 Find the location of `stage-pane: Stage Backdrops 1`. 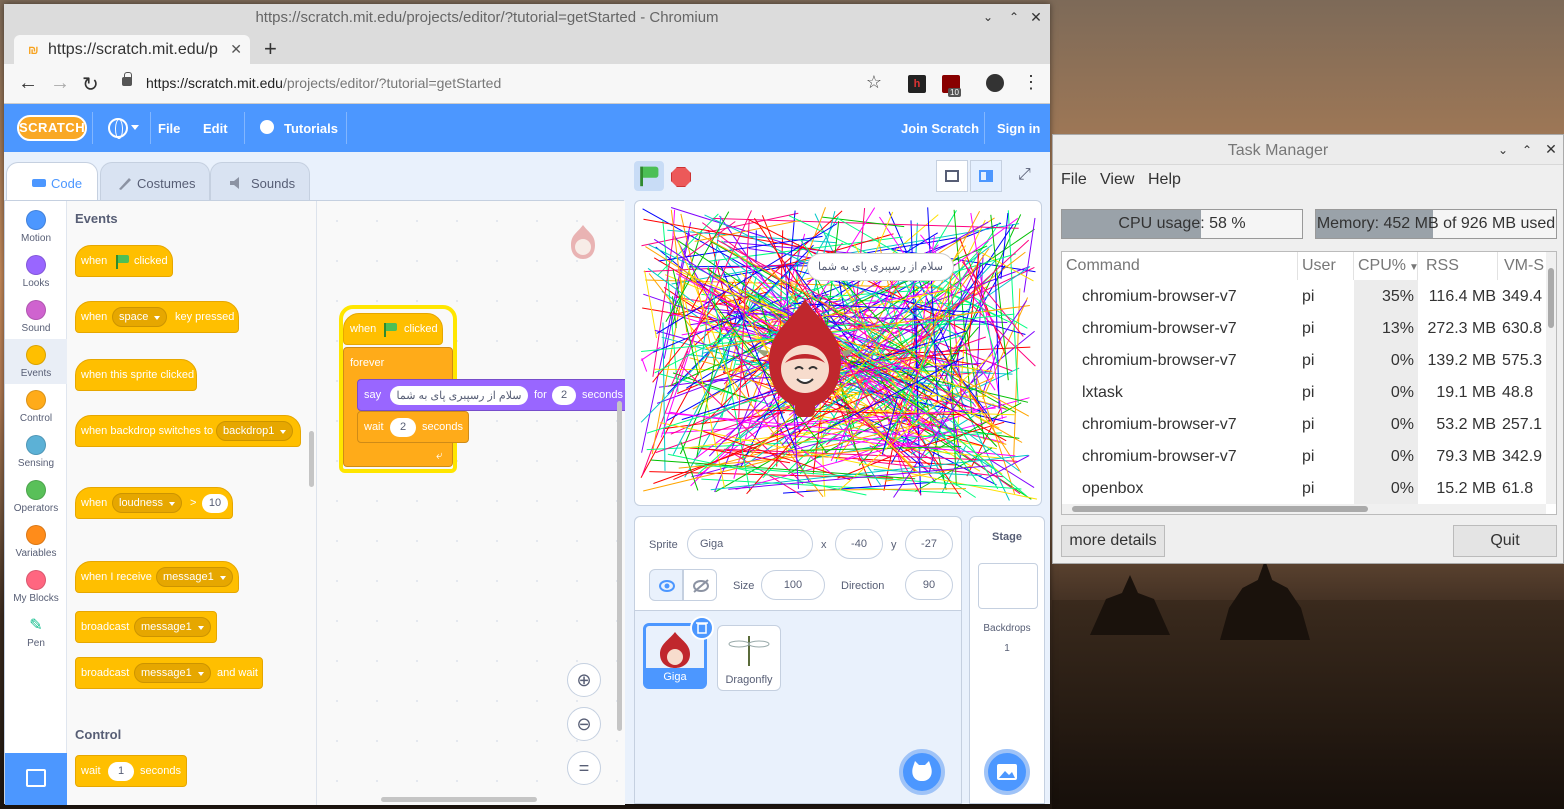

stage-pane: Stage Backdrops 1 is located at coordinates (1007, 660).